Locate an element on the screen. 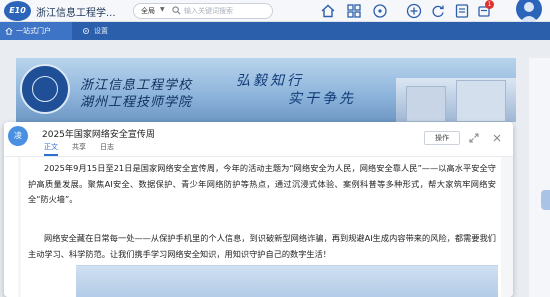 The image size is (550, 297). close-icon is located at coordinates (497, 138).